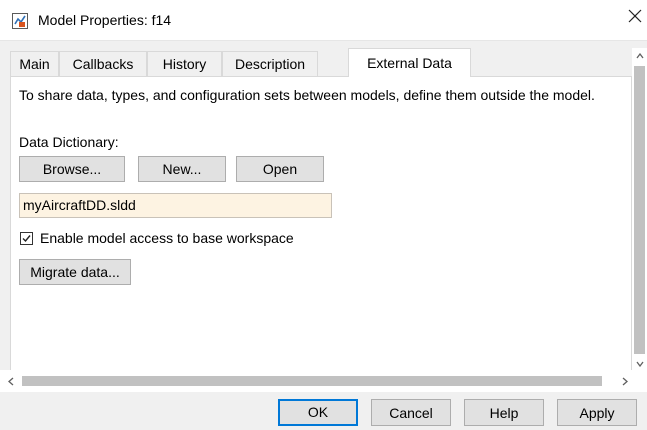  I want to click on chevron-right-icon, so click(625, 383).